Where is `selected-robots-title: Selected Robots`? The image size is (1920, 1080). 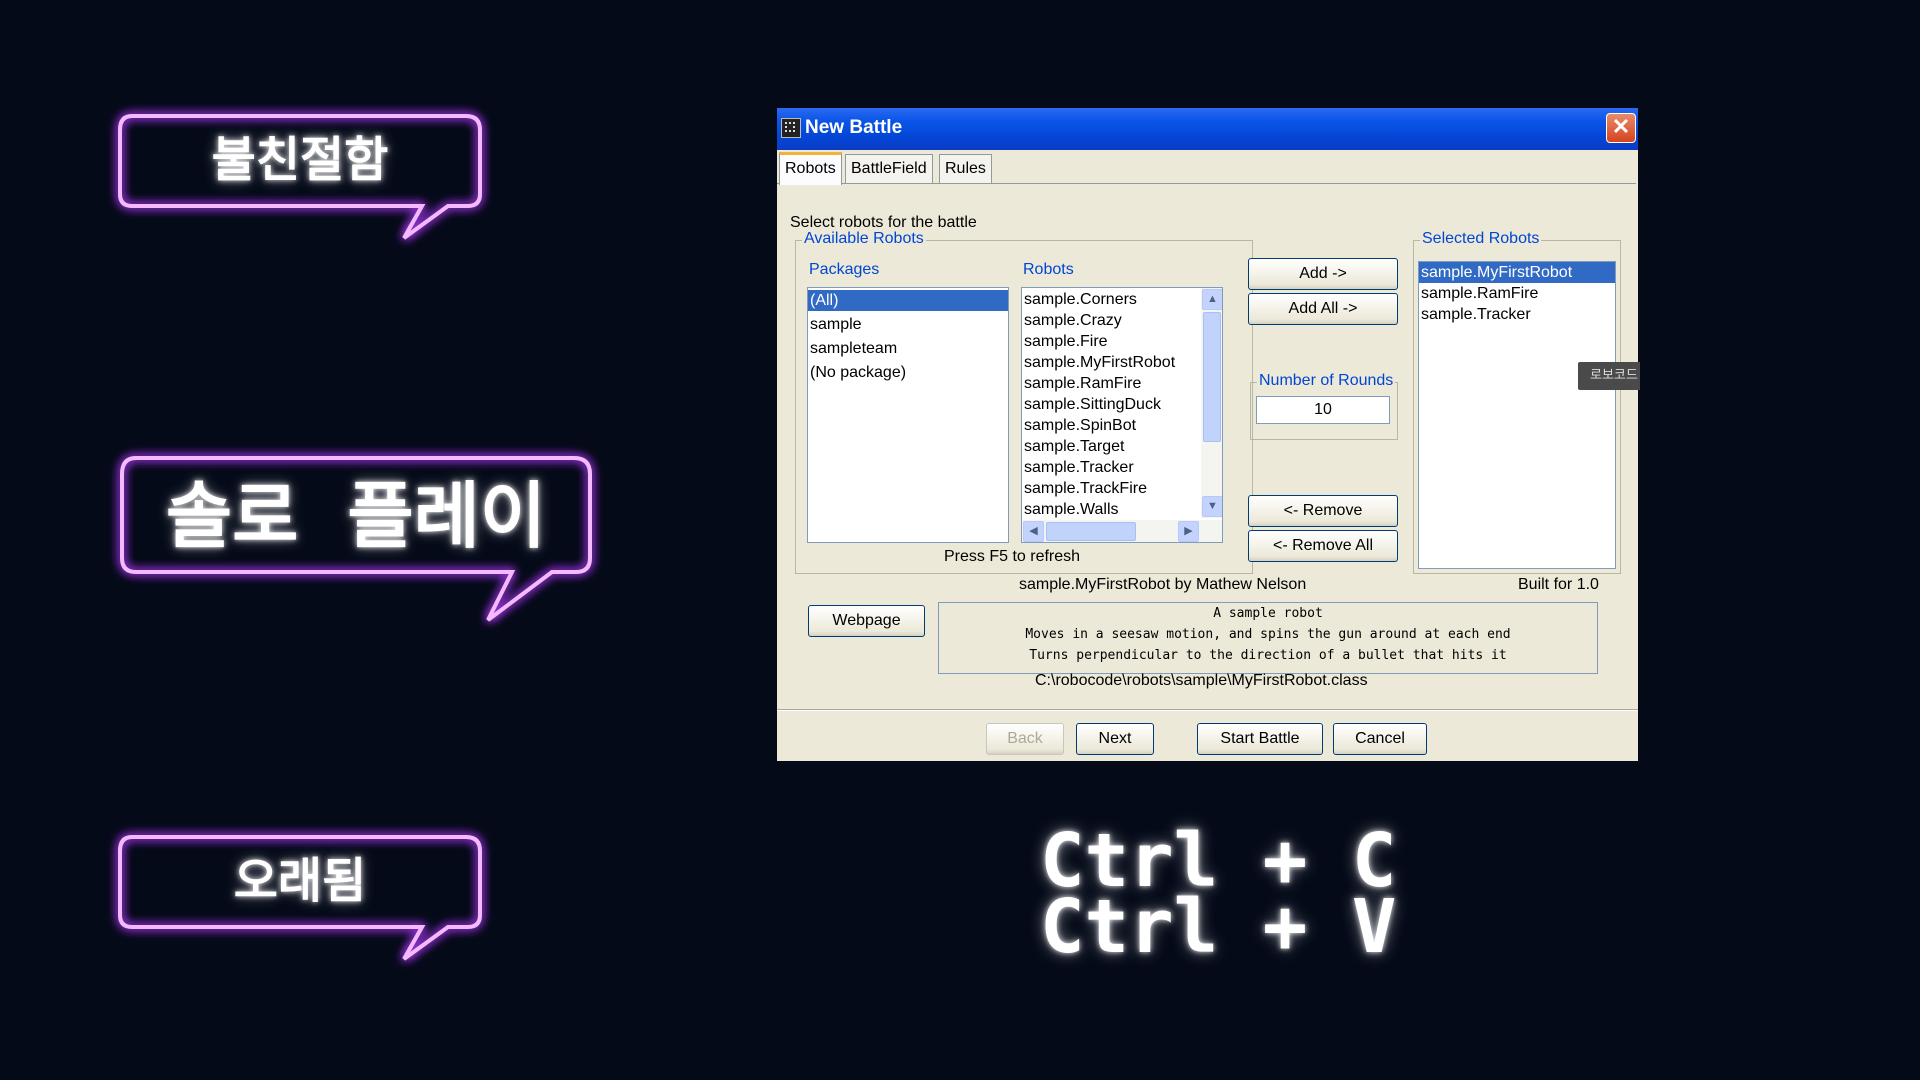 selected-robots-title: Selected Robots is located at coordinates (1481, 239).